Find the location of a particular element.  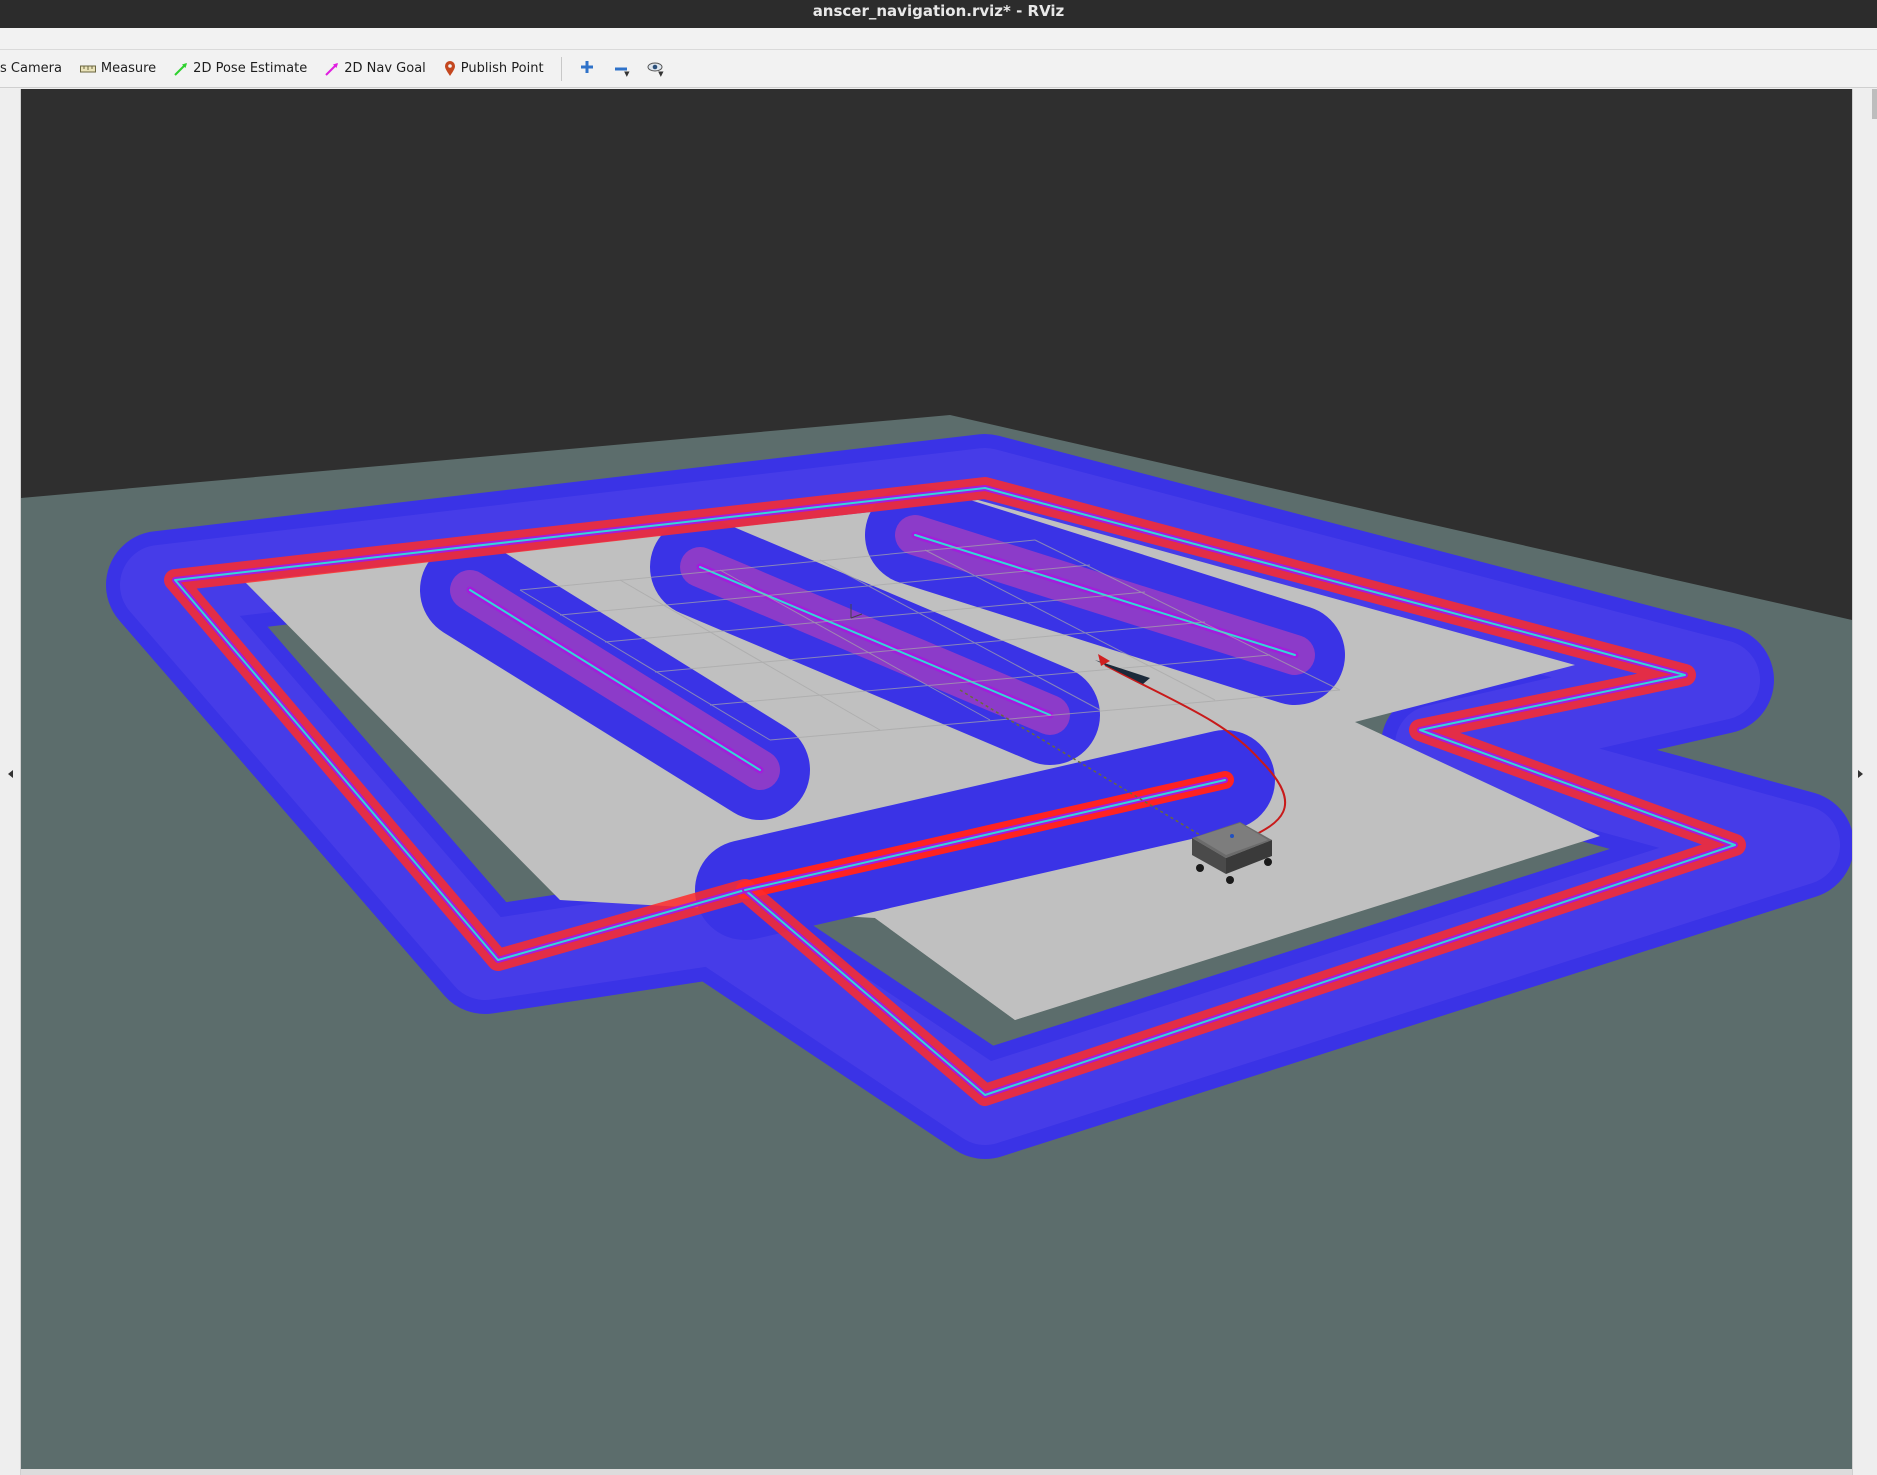

right-scrollbar is located at coordinates (1874, 104).